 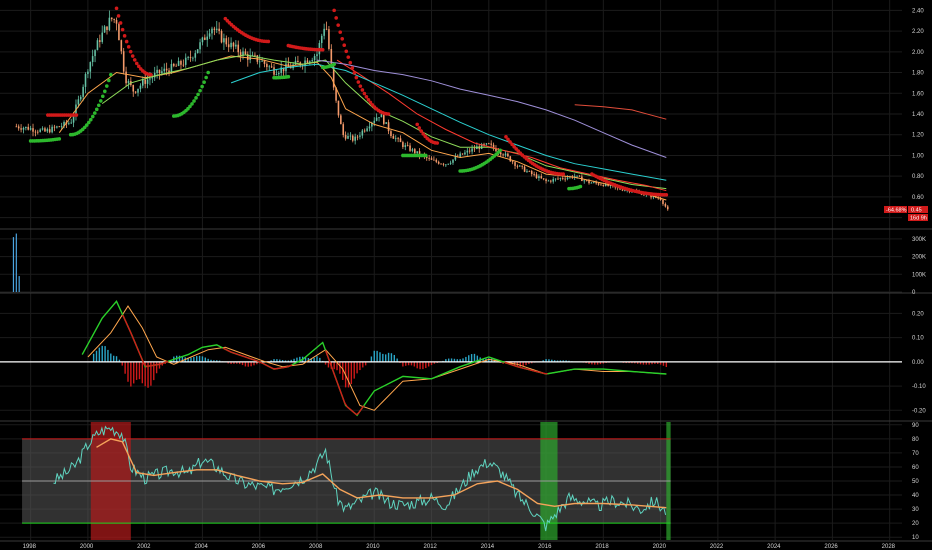 I want to click on y-tick-label: -0.10, so click(x=919, y=387).